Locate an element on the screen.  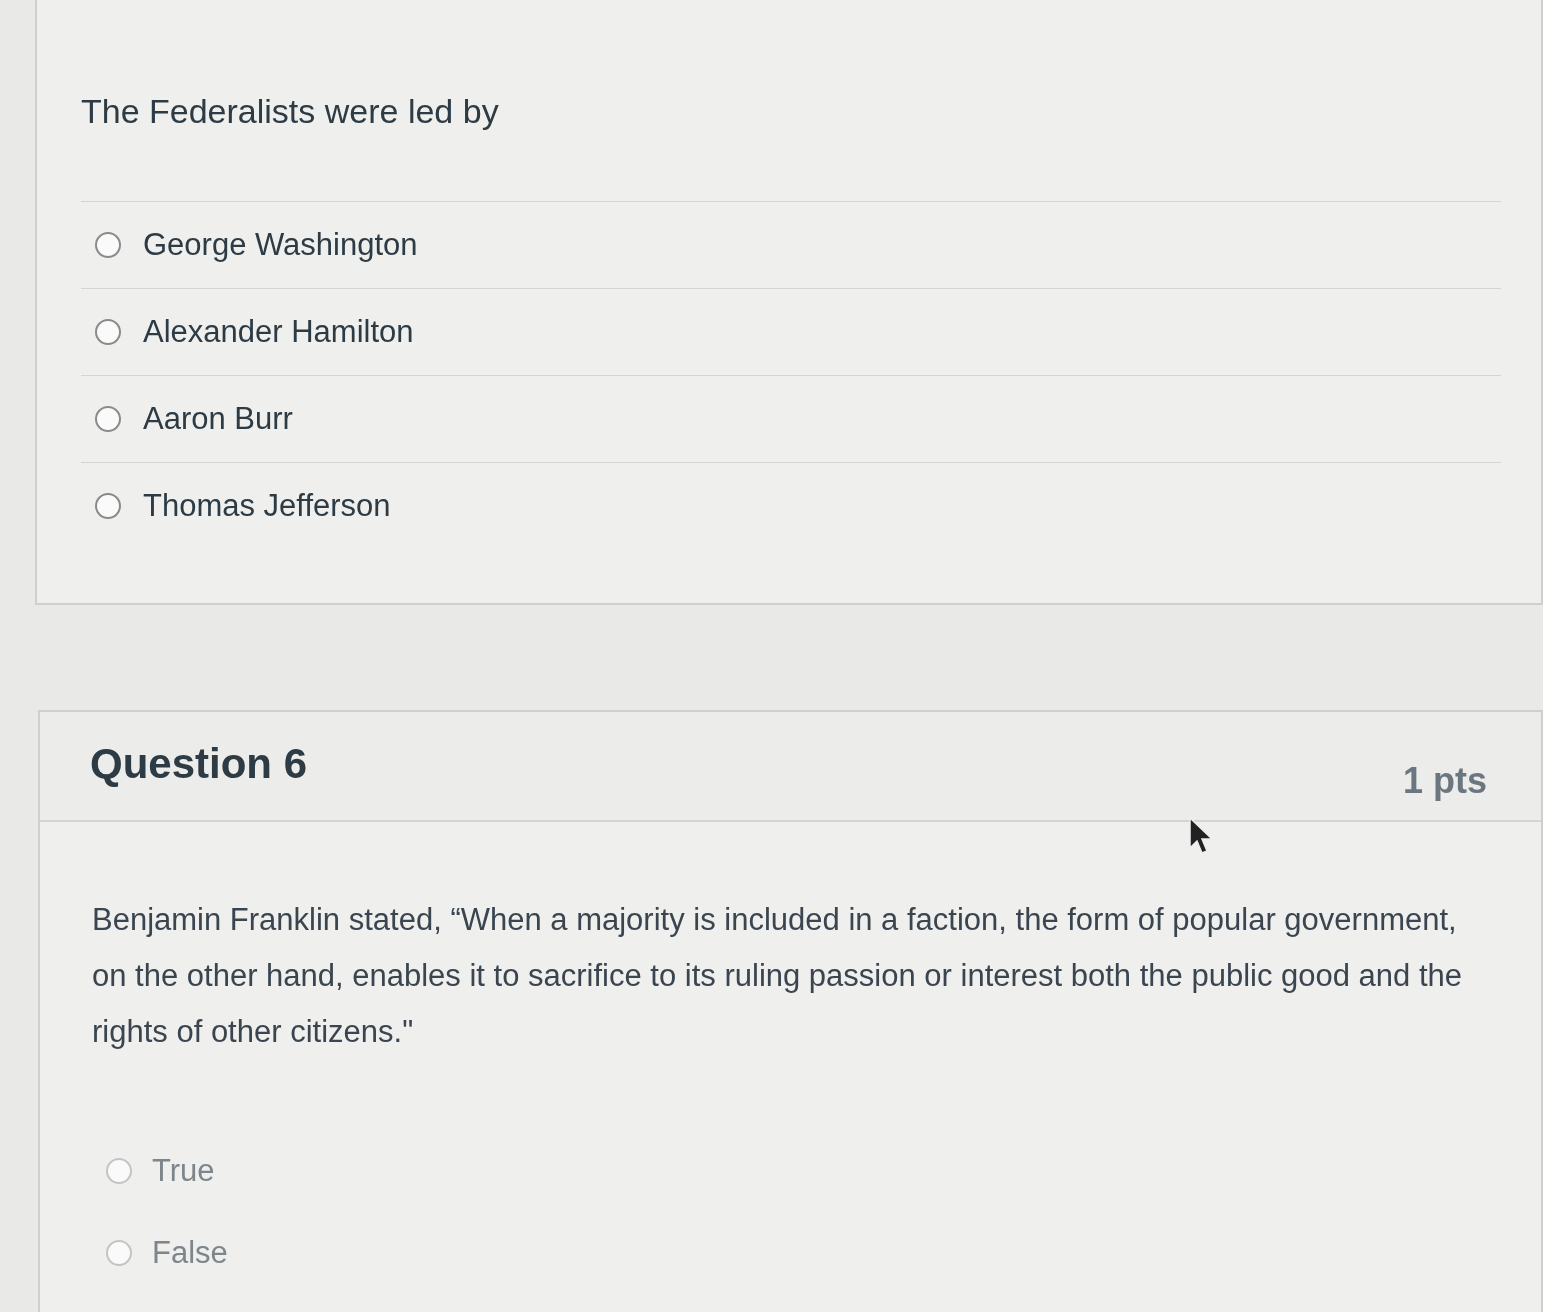
answer-label: Aaron Burr is located at coordinates (218, 419).